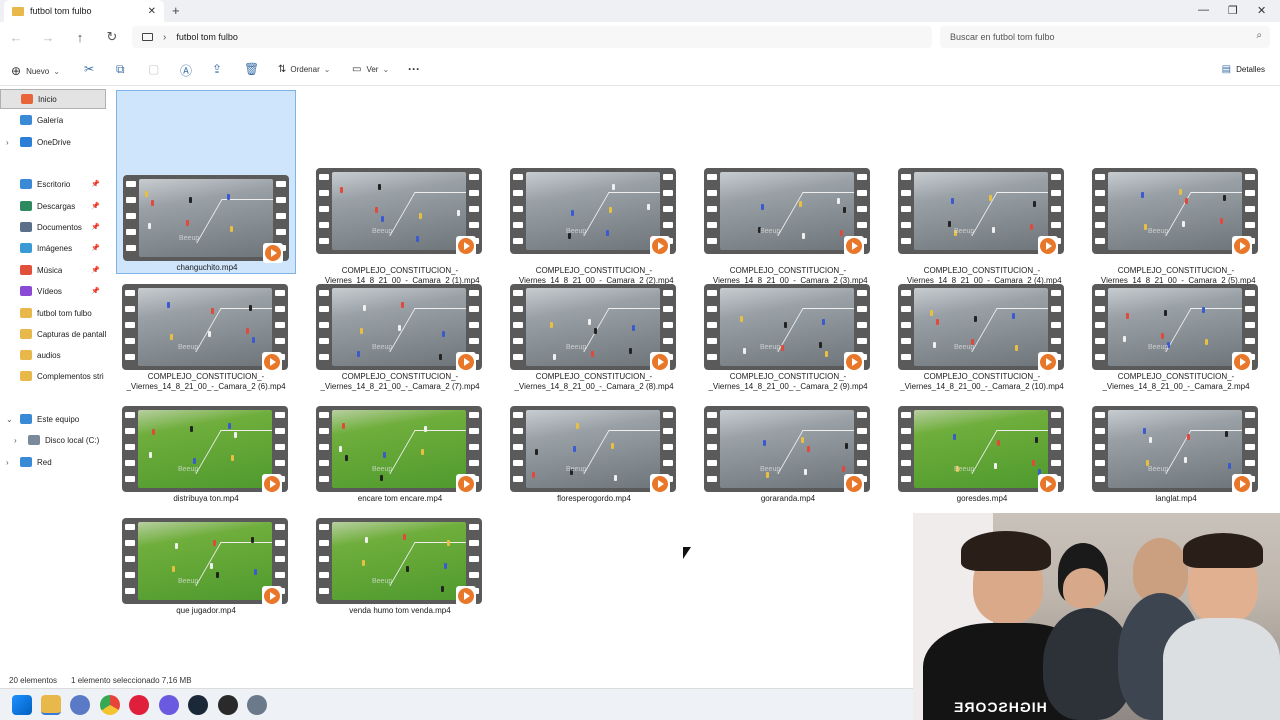 This screenshot has height=720, width=1280. Describe the element at coordinates (51, 705) in the screenshot. I see `file-explorer-taskbar-icon` at that location.